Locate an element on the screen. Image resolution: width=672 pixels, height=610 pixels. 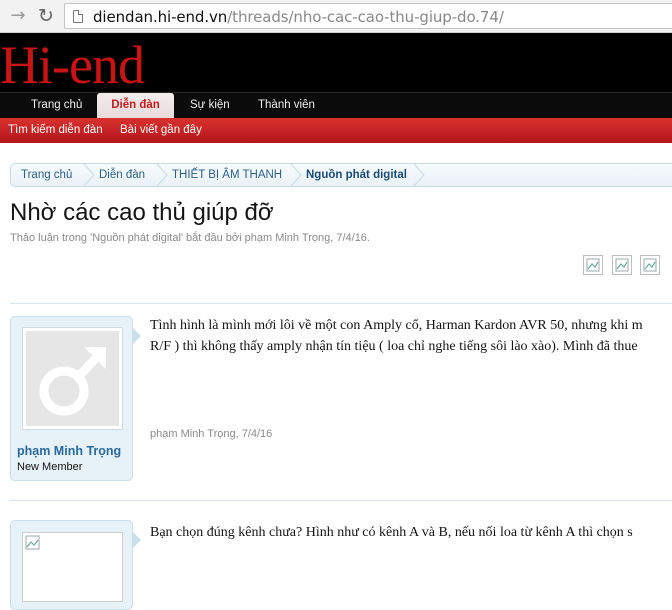
avatar is located at coordinates (72, 378).